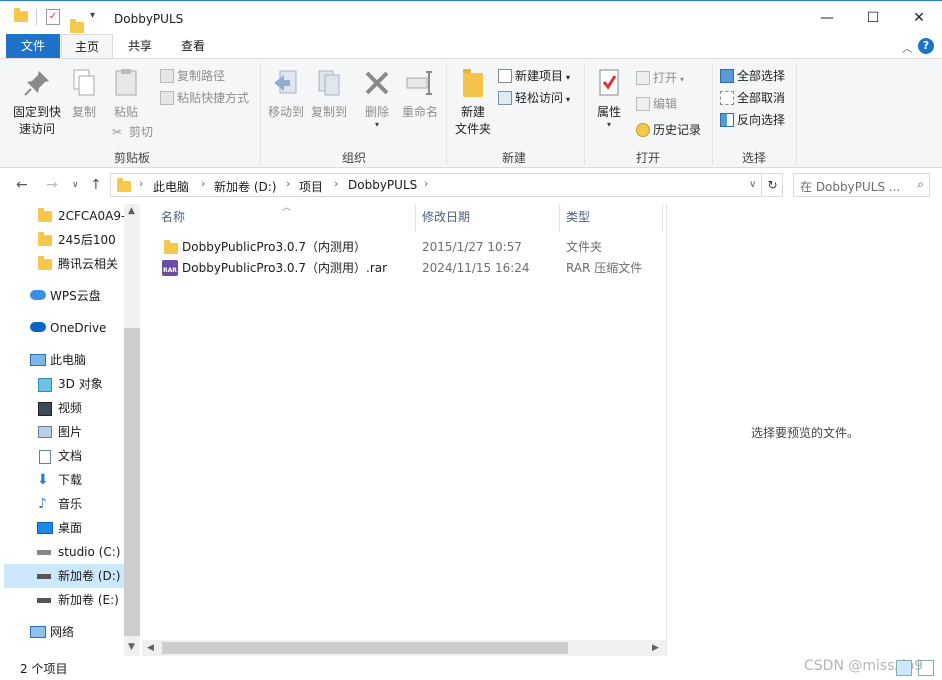 The height and width of the screenshot is (680, 942). Describe the element at coordinates (904, 668) in the screenshot. I see `details-view-icon` at that location.